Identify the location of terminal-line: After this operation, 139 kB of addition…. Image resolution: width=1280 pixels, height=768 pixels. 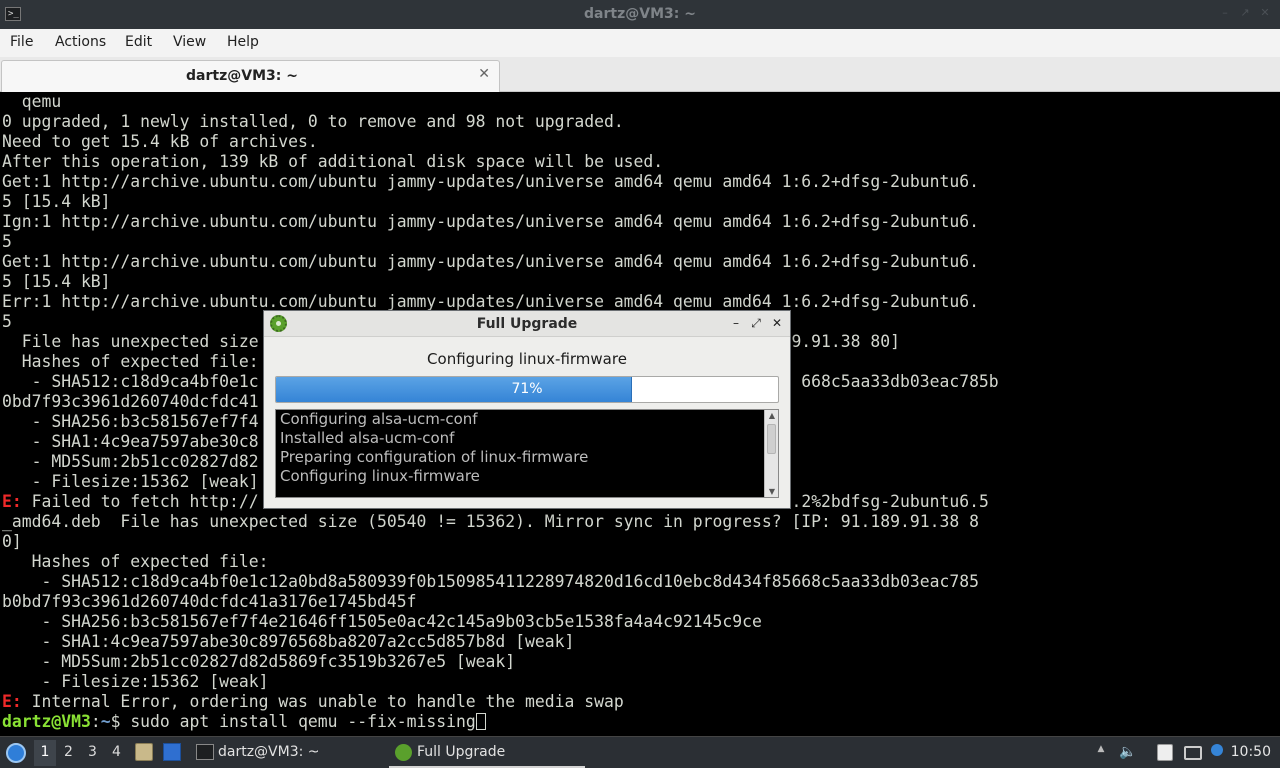
(333, 161).